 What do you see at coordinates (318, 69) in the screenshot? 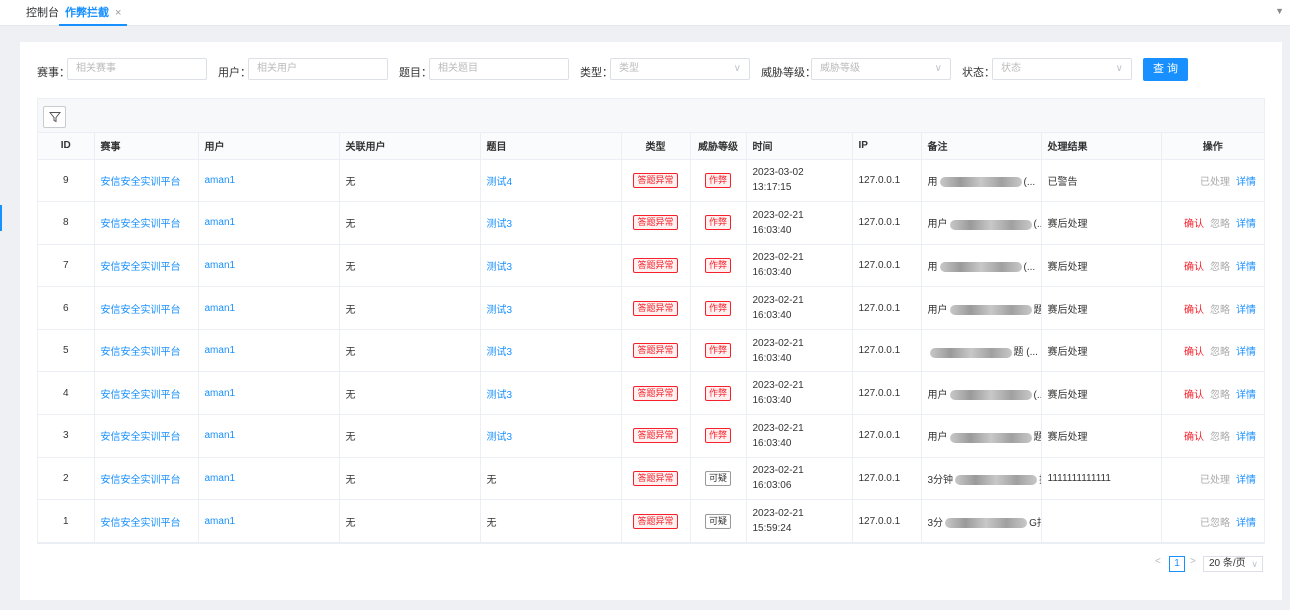
I see `user-filter-input: 相关用户` at bounding box center [318, 69].